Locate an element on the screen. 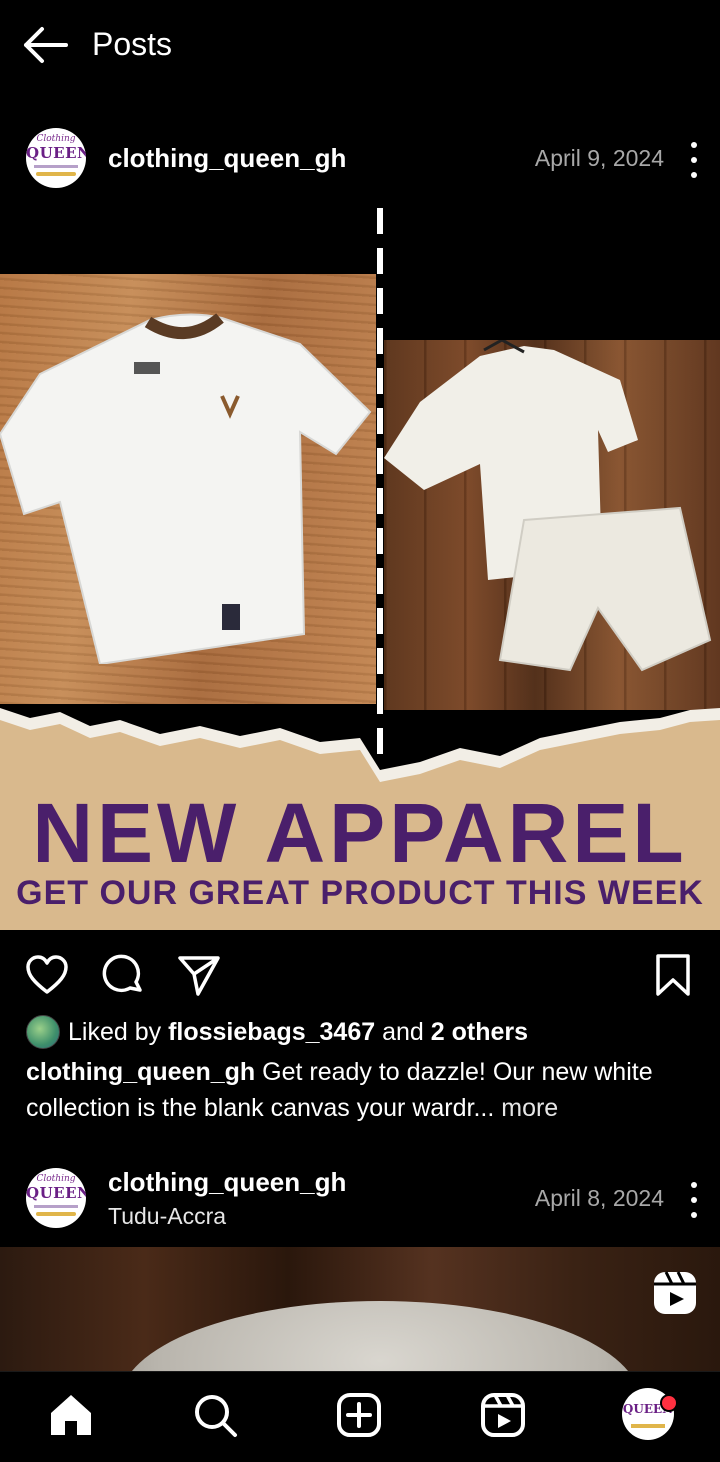  product-photo-right is located at coordinates (552, 525).